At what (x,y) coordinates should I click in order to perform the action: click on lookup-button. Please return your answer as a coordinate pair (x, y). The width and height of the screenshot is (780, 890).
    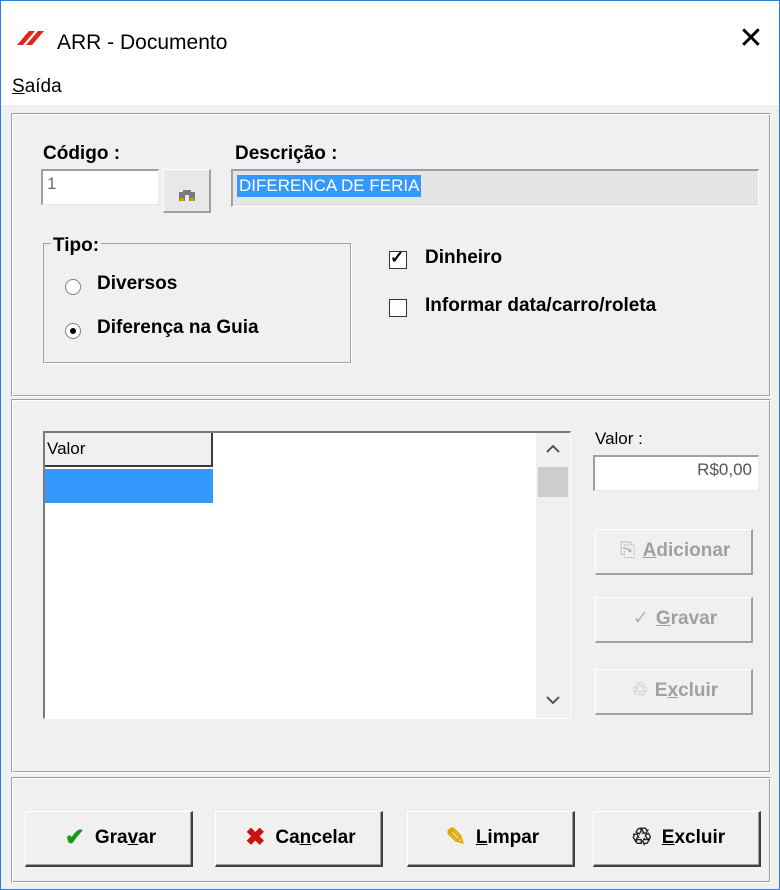
    Looking at the image, I should click on (187, 191).